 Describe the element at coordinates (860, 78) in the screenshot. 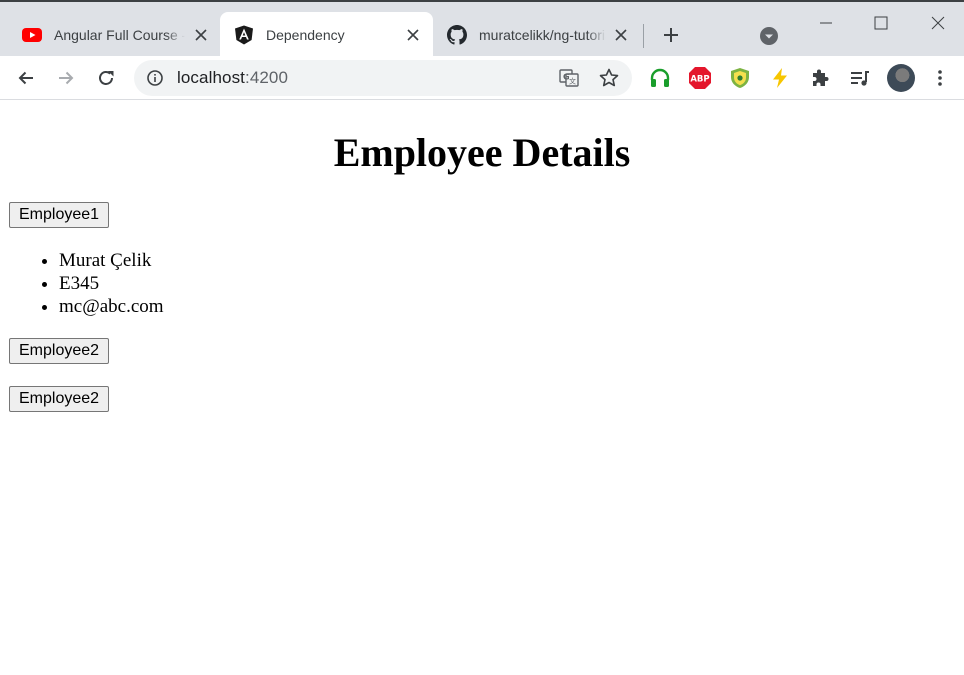

I see `media-queue-icon` at that location.